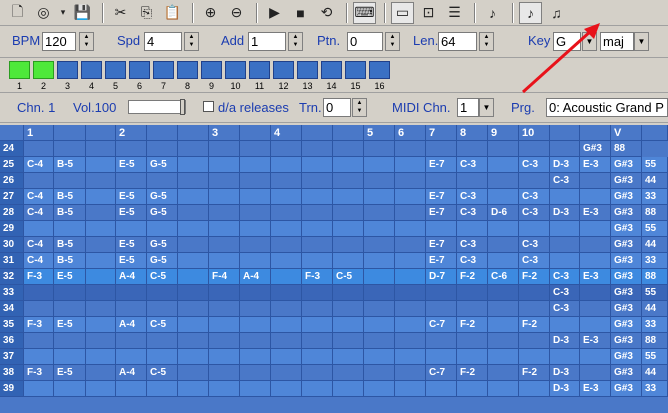  I want to click on save-icon: 💾, so click(82, 13).